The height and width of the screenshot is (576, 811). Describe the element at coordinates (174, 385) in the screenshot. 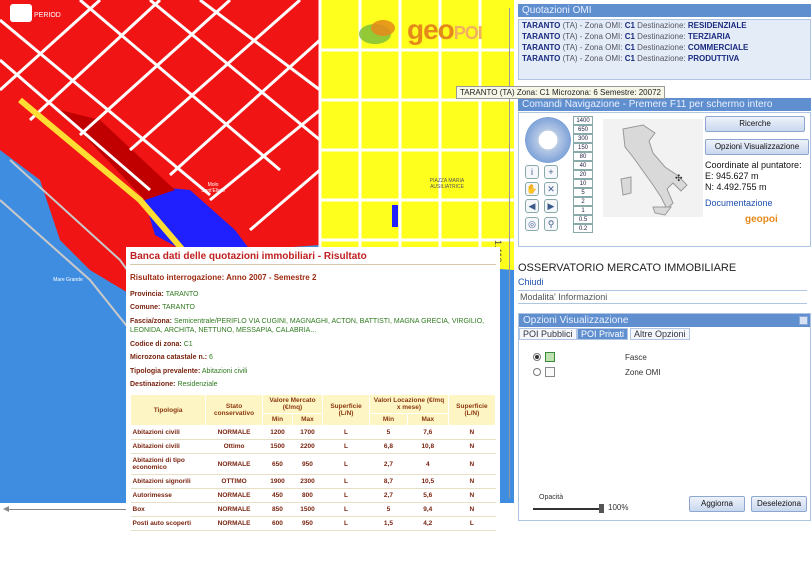

I see `field-destinazione: Destinazione: Residenziale` at that location.